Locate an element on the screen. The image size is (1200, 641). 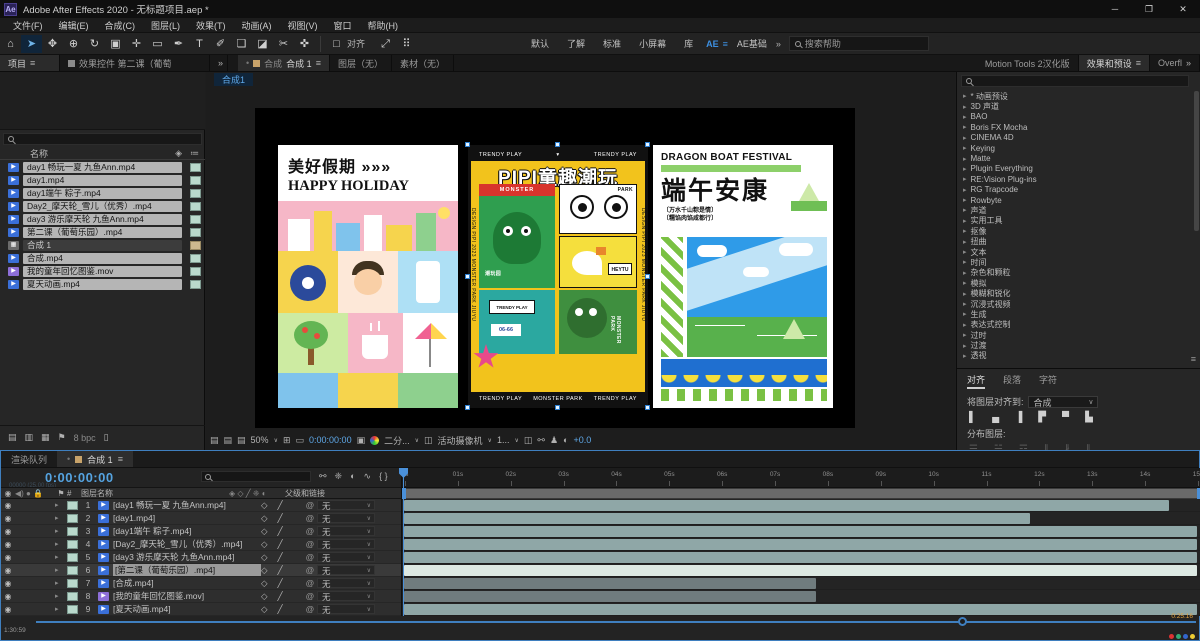
effects-category-row: ▸ RG Trapcode is located at coordinates (1075, 190).